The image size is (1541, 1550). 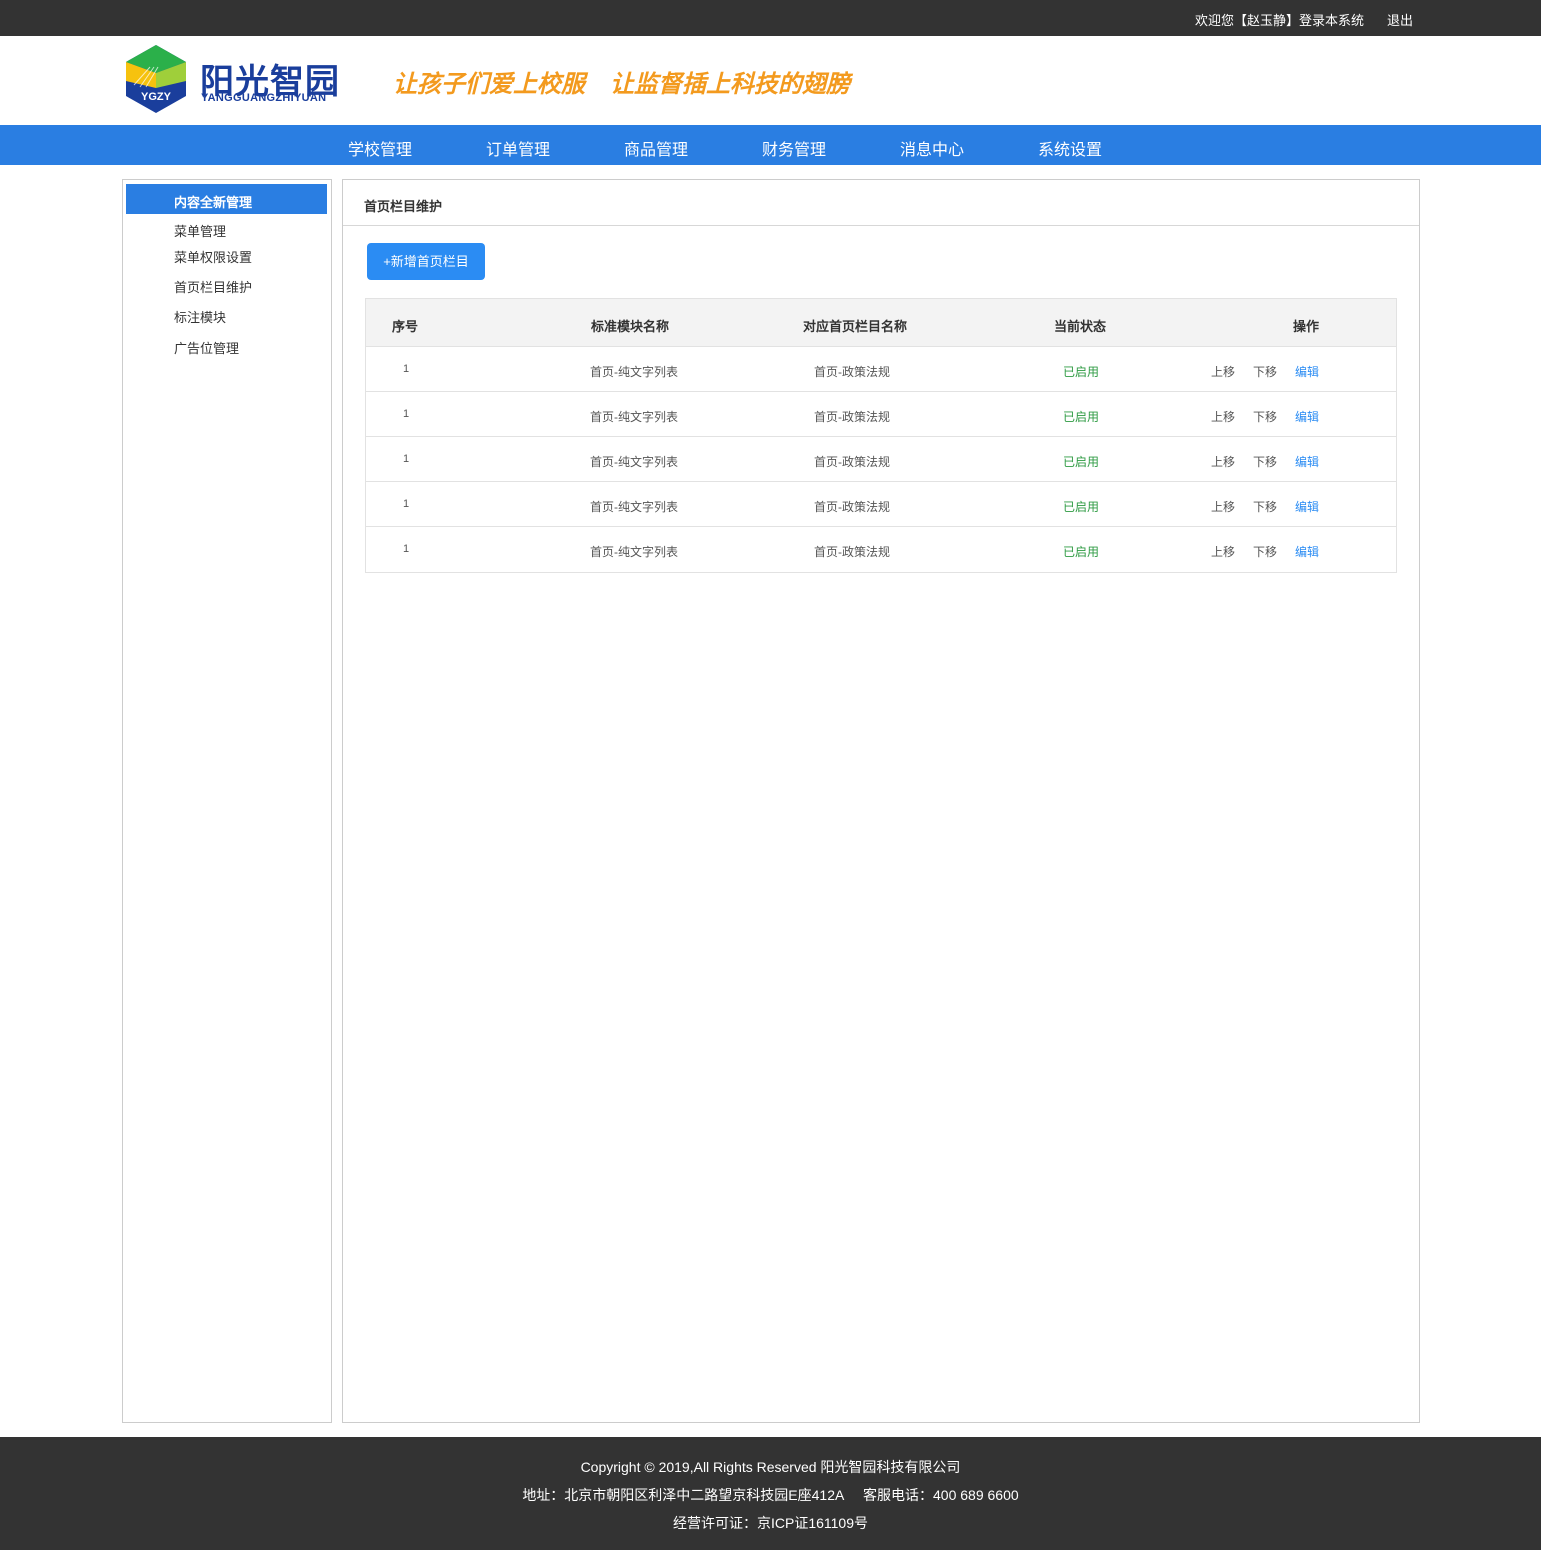 What do you see at coordinates (380, 148) in the screenshot?
I see `nav-item-school: 学校管理` at bounding box center [380, 148].